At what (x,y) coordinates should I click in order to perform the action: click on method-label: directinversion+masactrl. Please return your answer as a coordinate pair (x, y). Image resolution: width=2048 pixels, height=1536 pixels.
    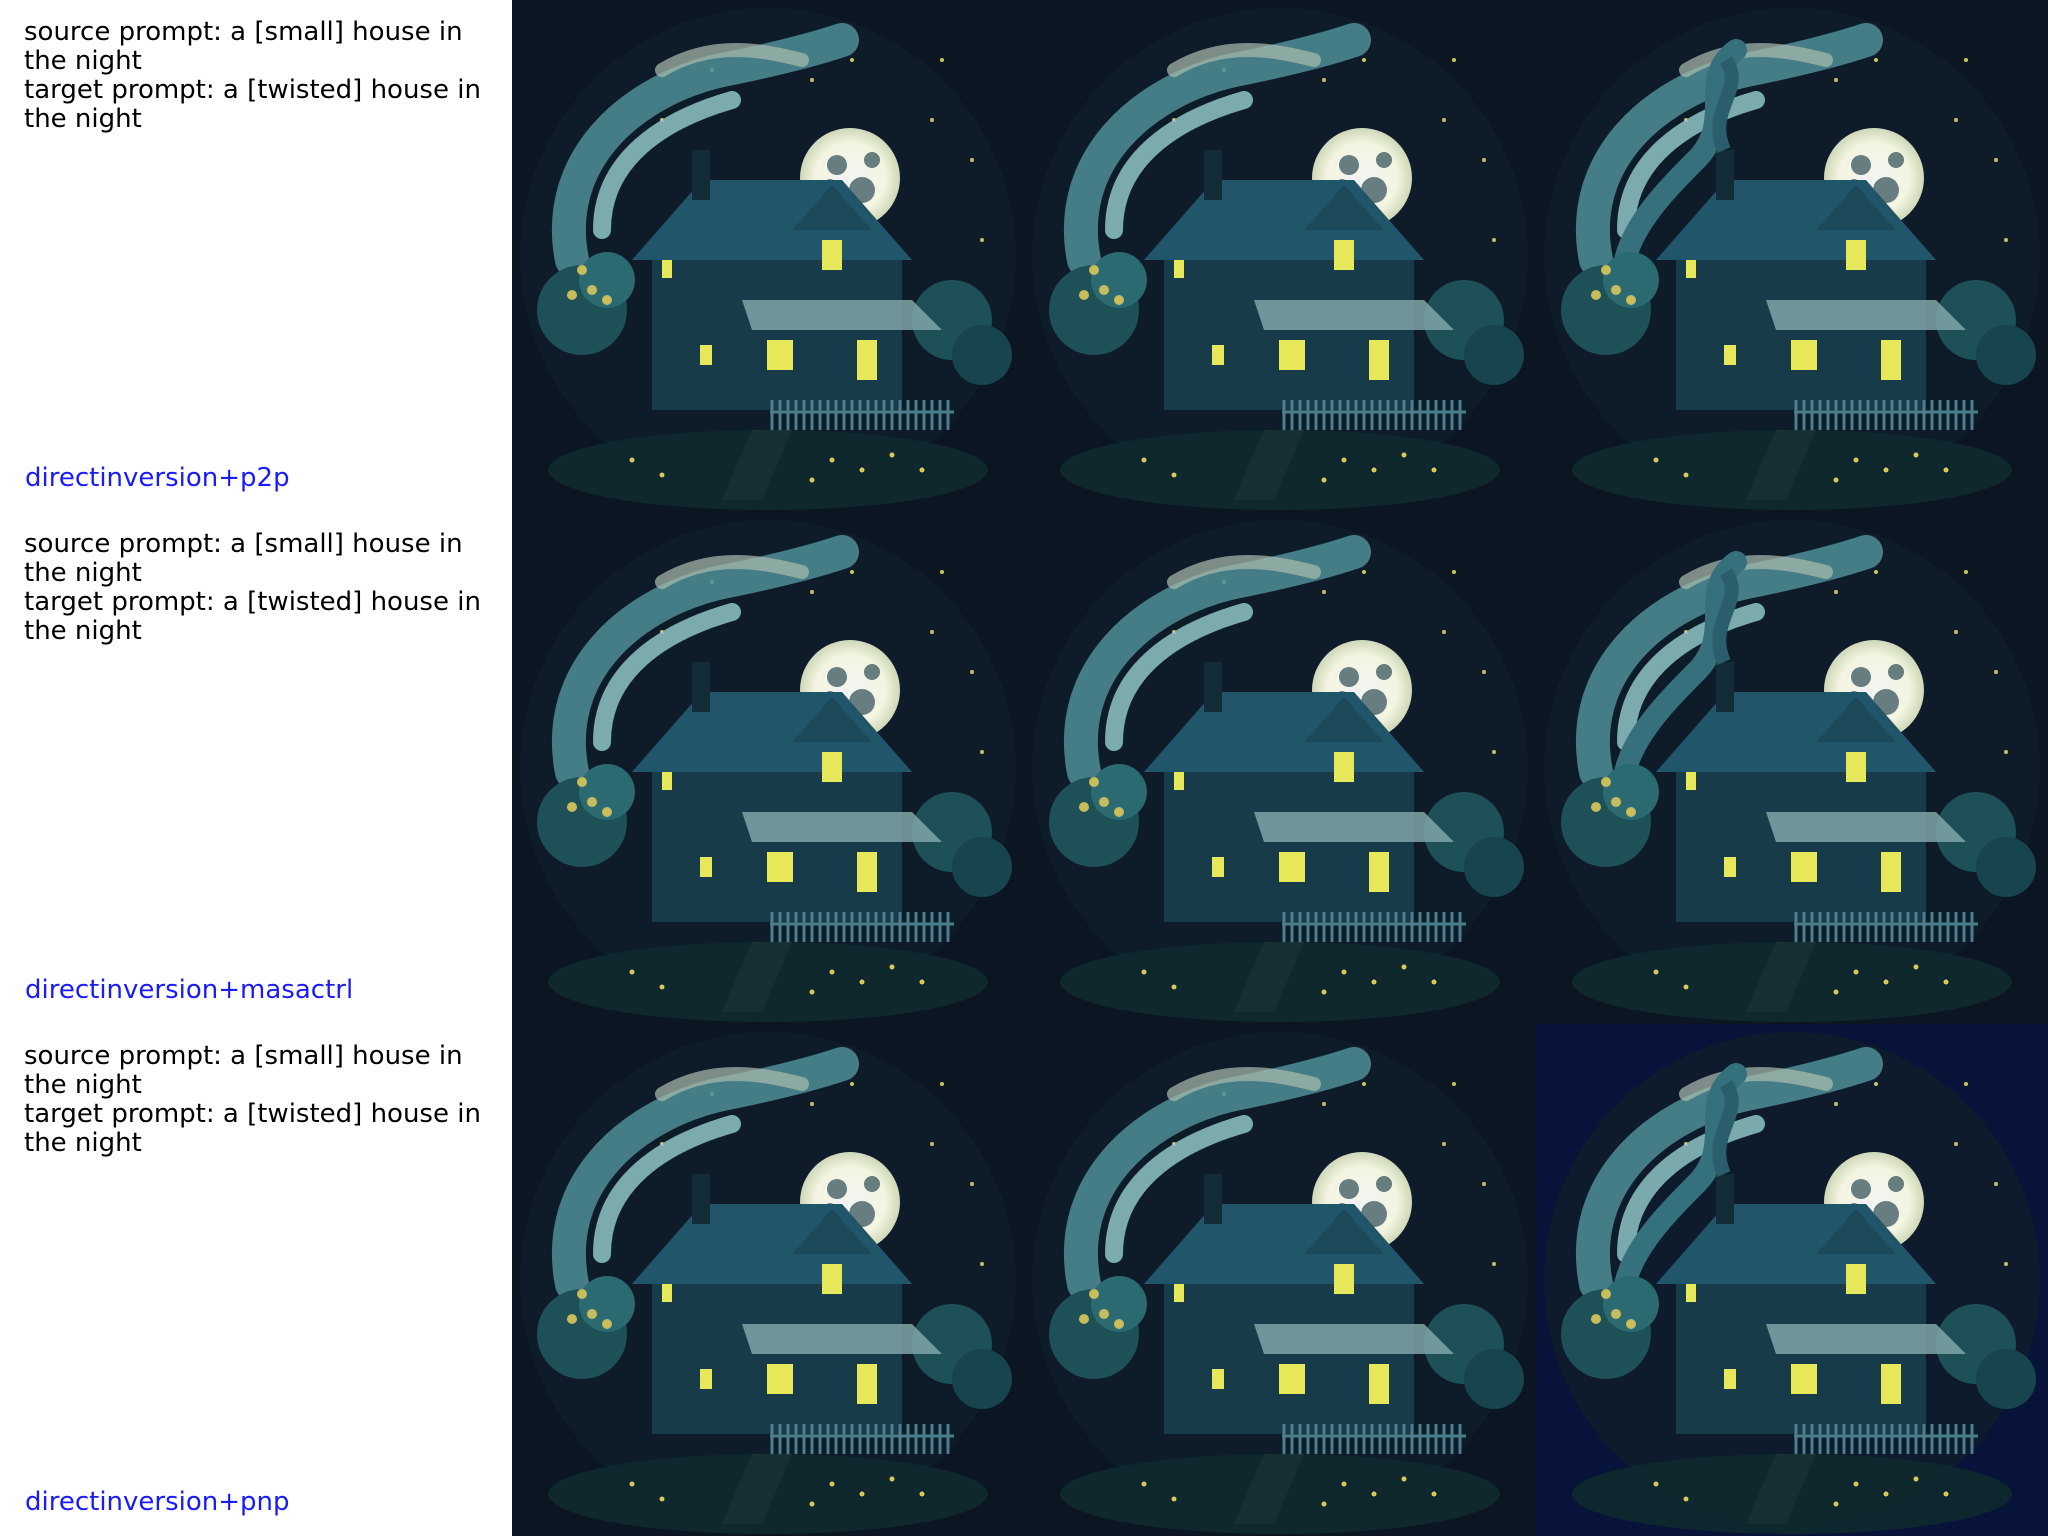
    Looking at the image, I should click on (189, 990).